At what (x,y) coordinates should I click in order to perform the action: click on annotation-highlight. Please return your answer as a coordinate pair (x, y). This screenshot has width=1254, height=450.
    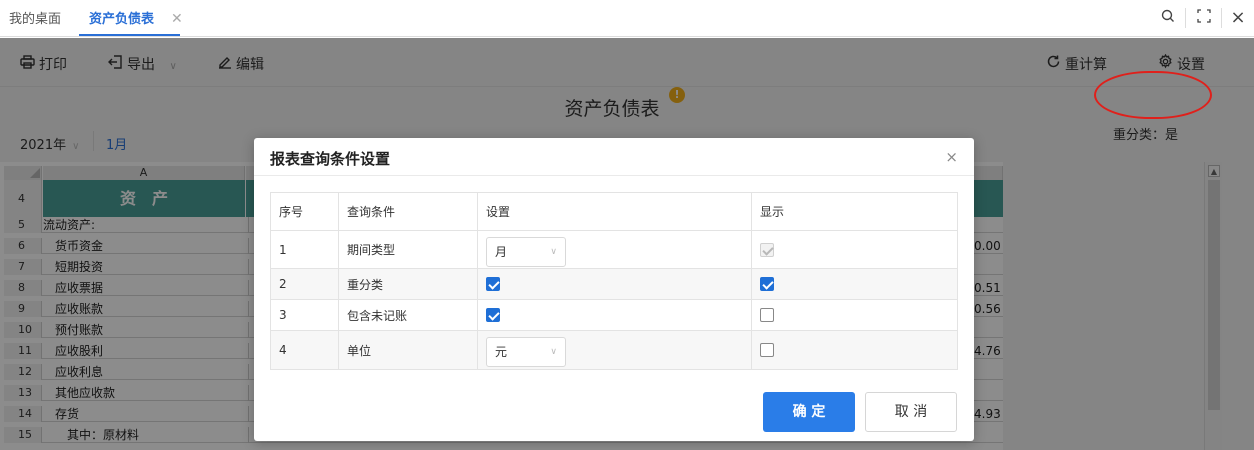
    Looking at the image, I should click on (1153, 95).